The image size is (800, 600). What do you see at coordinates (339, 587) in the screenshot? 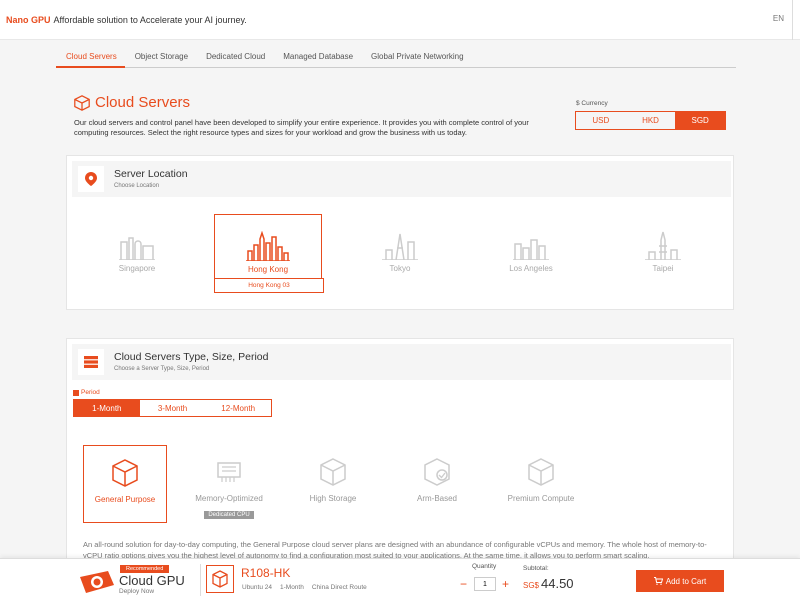
I see `plan-route: China Direct Route` at bounding box center [339, 587].